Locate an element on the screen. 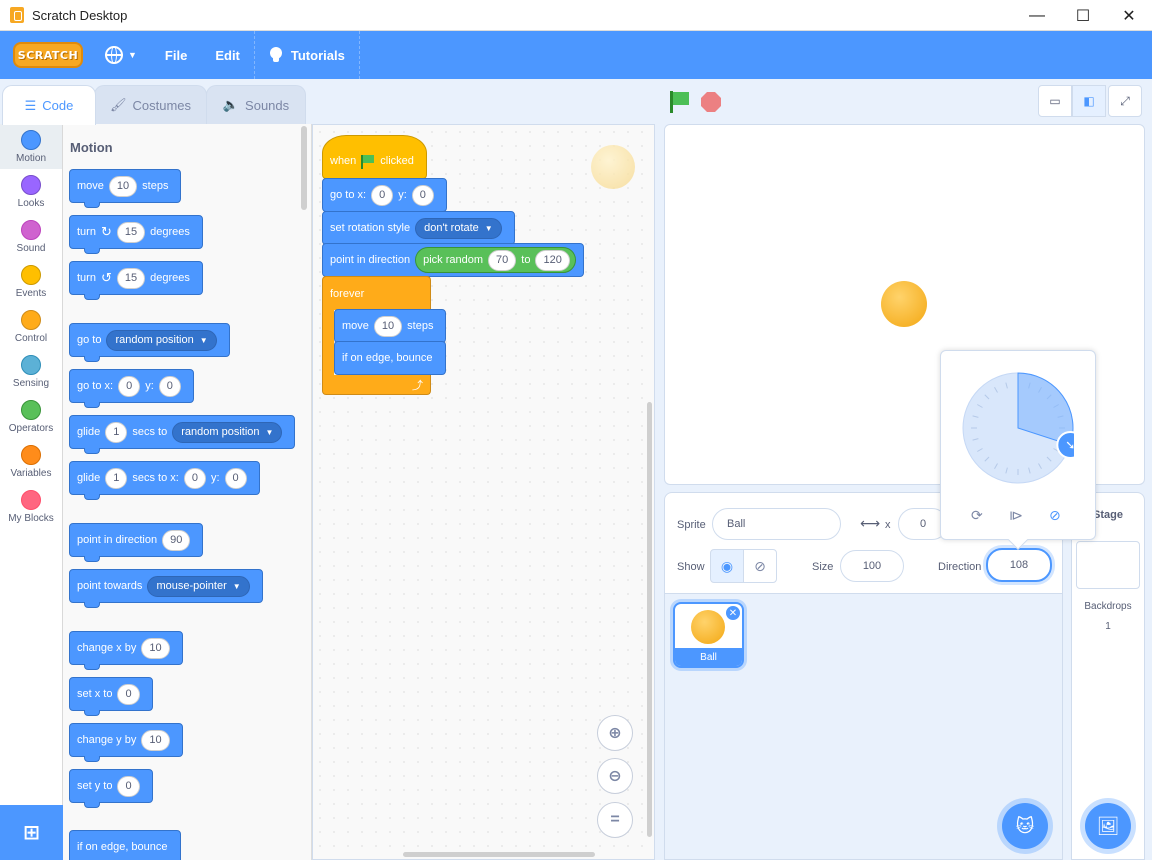 This screenshot has width=1152, height=860. category-operators: Operators is located at coordinates (31, 416).